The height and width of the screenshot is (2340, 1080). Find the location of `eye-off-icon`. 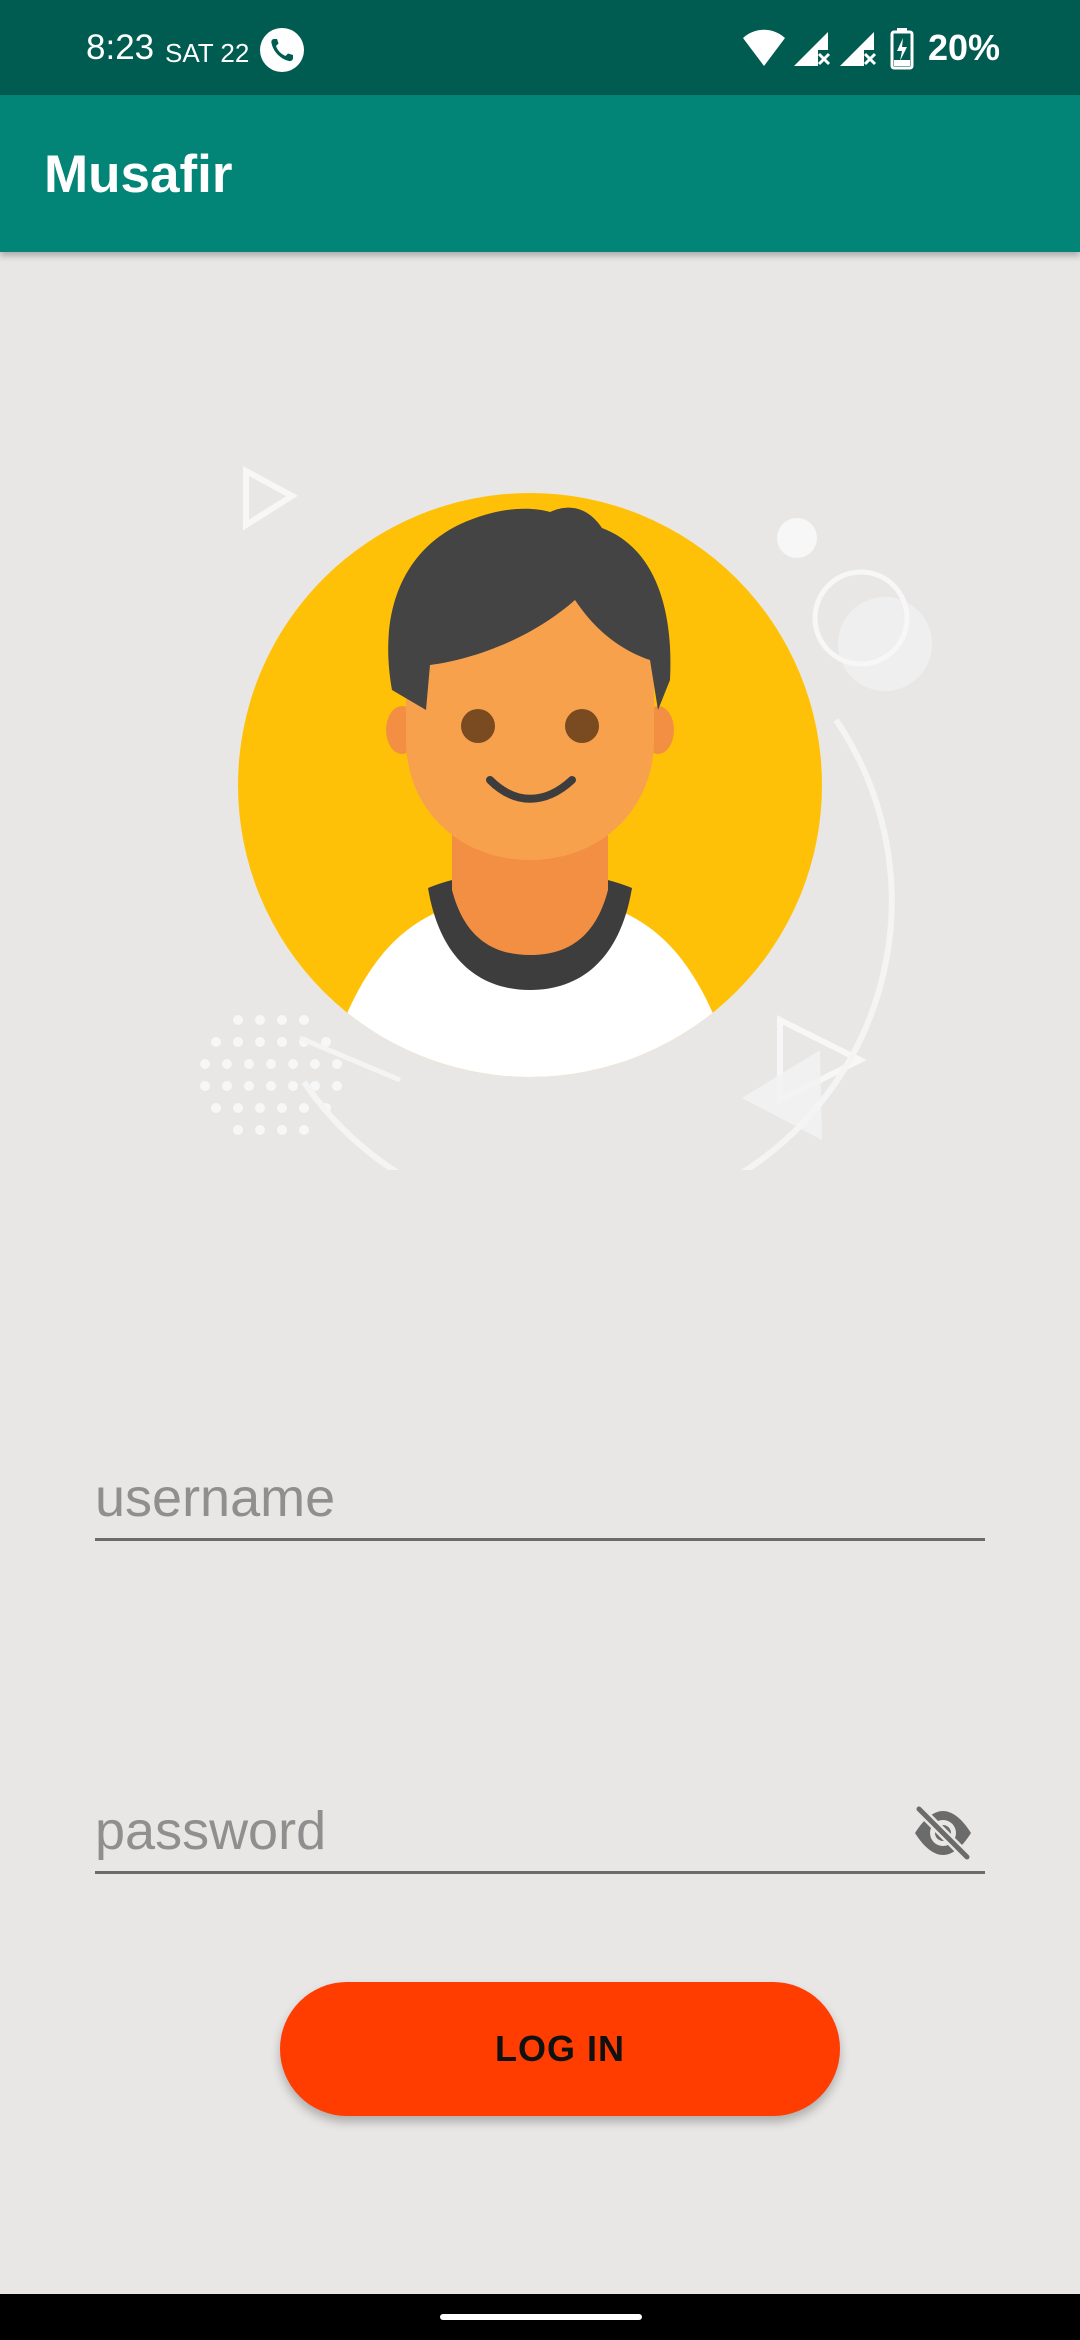

eye-off-icon is located at coordinates (943, 1833).